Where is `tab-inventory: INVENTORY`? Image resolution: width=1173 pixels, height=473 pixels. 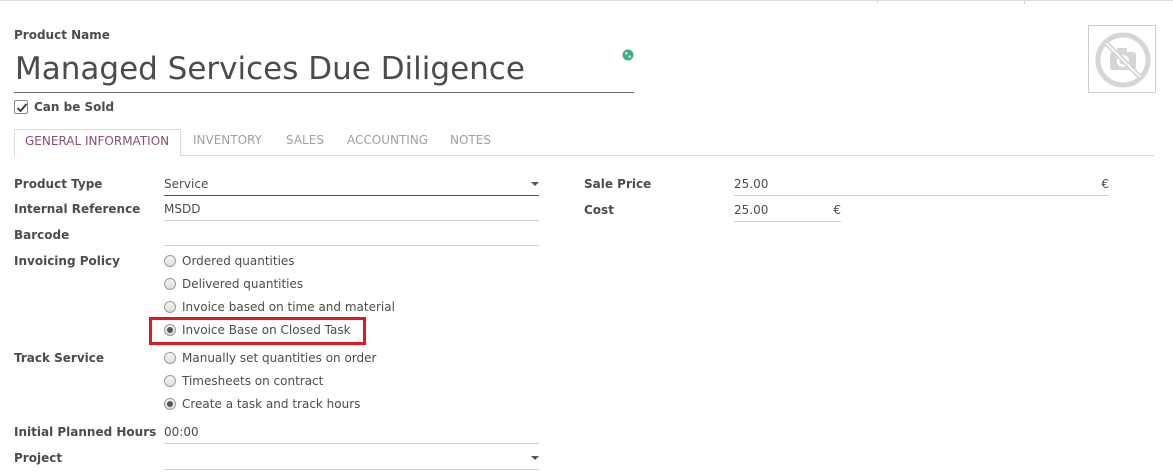 tab-inventory: INVENTORY is located at coordinates (227, 142).